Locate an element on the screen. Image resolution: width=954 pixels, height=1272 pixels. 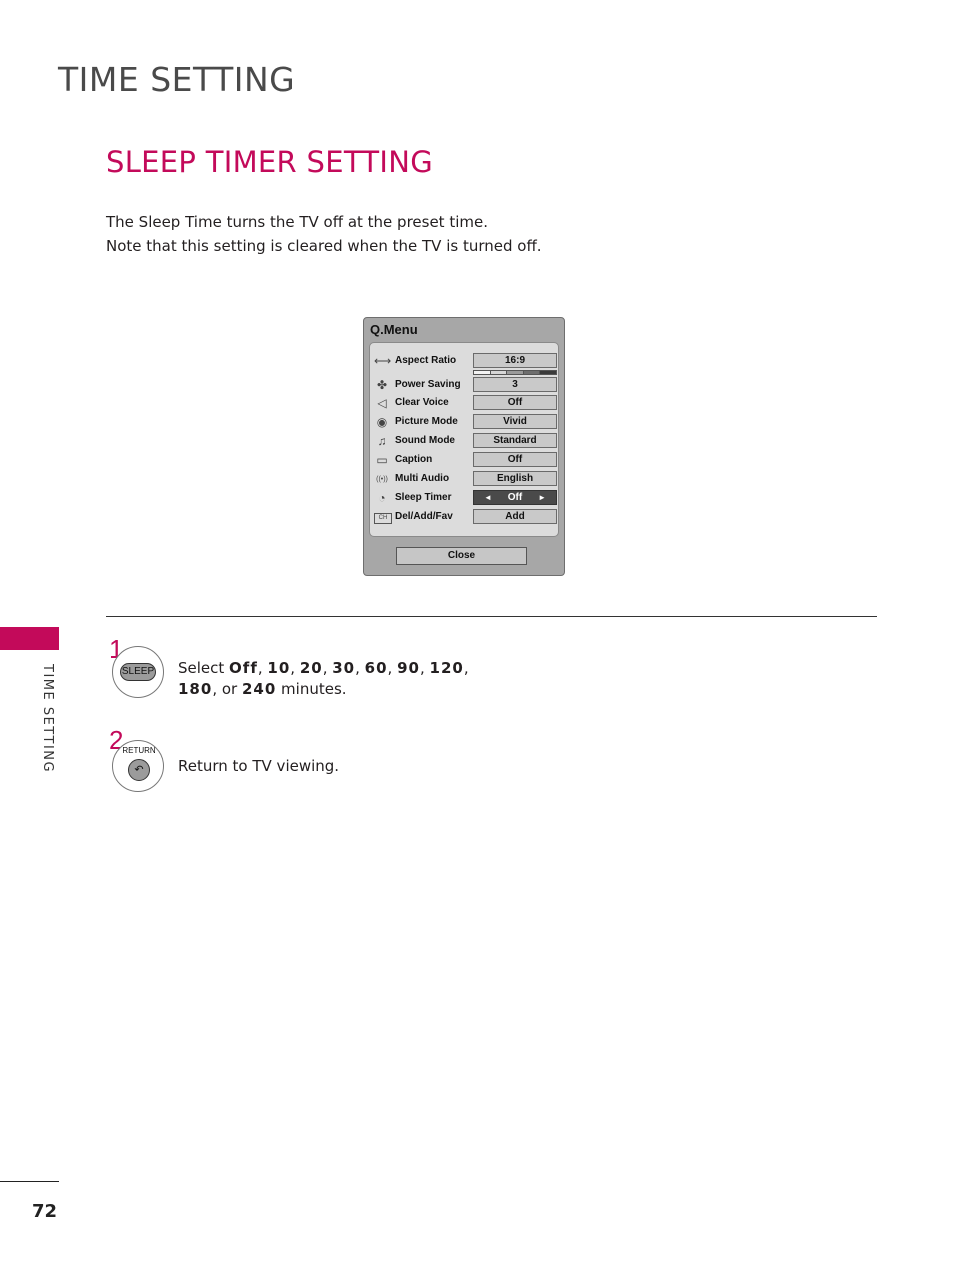
sleep-option: 90 is located at coordinates (408, 668).